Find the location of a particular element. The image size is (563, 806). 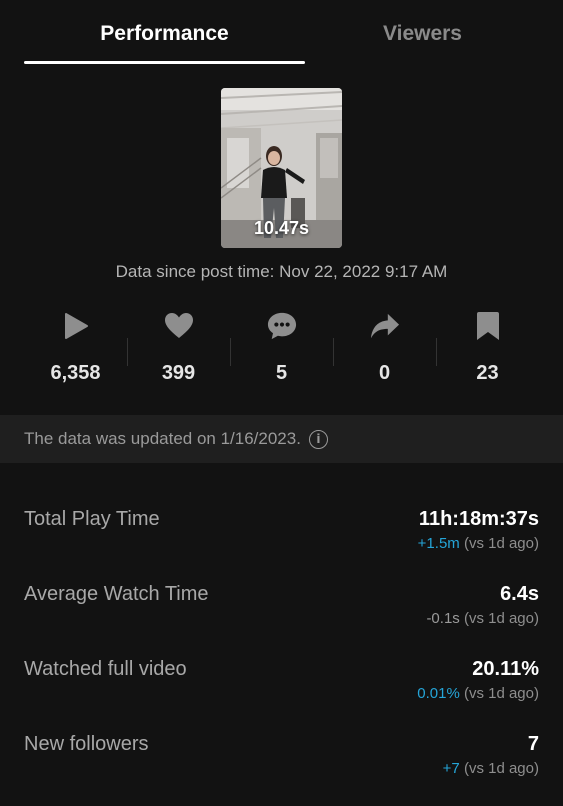

data-update-notice: The data was updated on 1/16/2023. i is located at coordinates (281, 439).